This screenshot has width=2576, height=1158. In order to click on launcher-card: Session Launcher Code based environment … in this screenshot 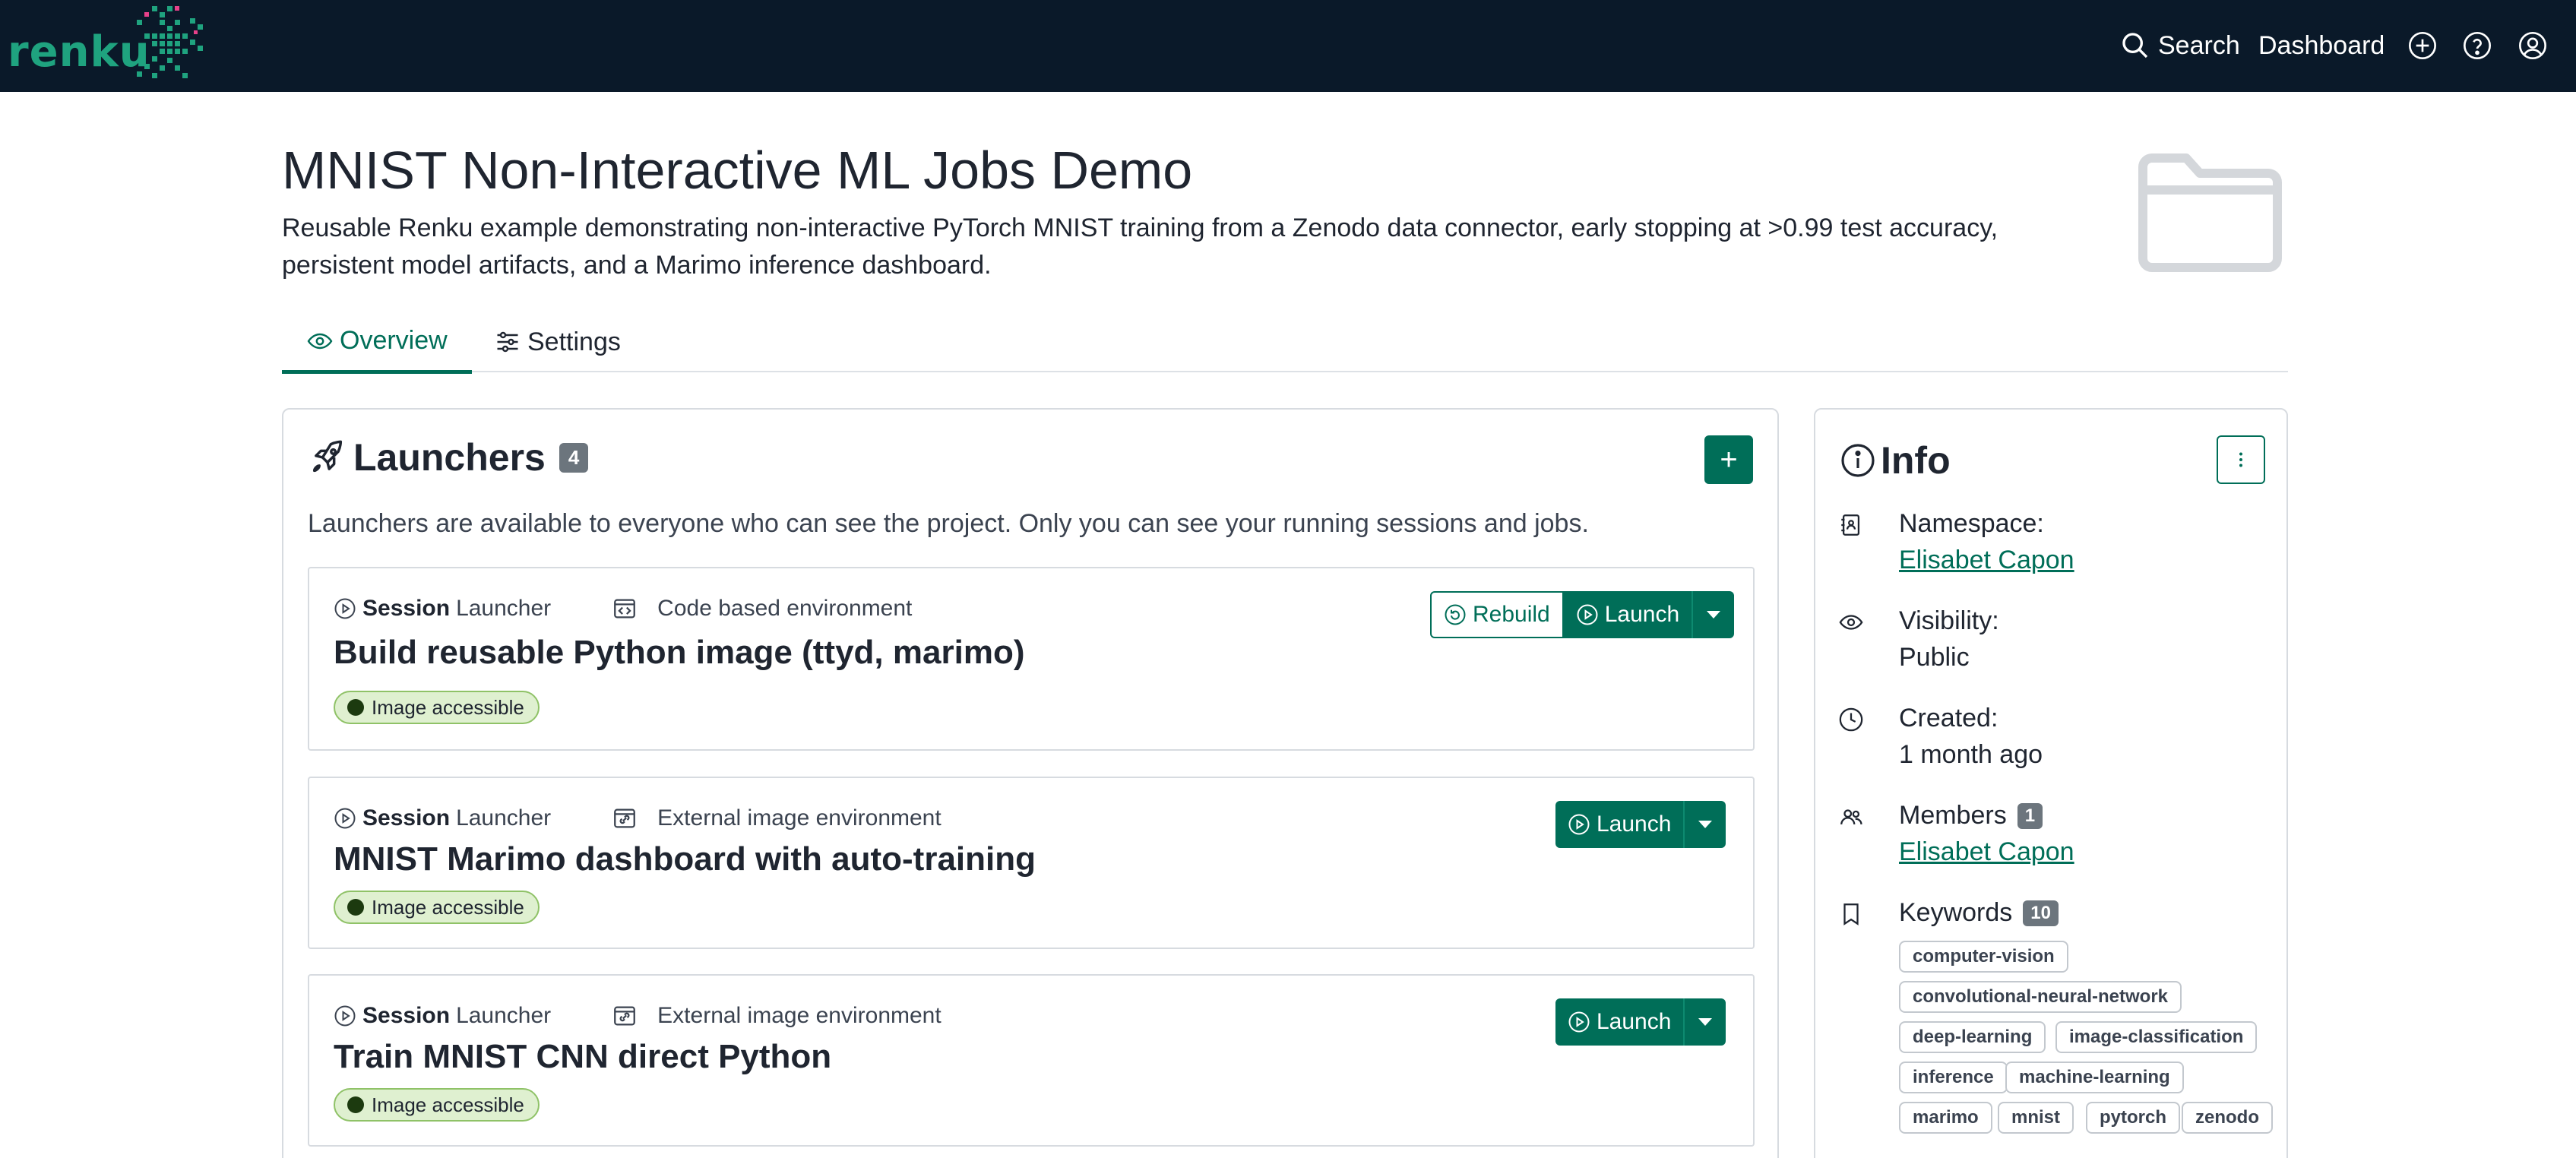, I will do `click(1031, 659)`.